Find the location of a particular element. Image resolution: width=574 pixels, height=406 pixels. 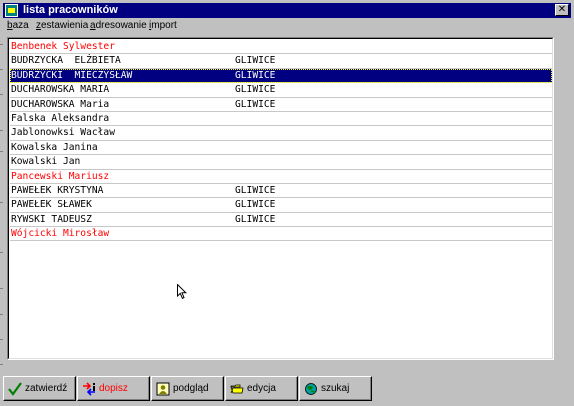

close-button: ✕ is located at coordinates (562, 10).